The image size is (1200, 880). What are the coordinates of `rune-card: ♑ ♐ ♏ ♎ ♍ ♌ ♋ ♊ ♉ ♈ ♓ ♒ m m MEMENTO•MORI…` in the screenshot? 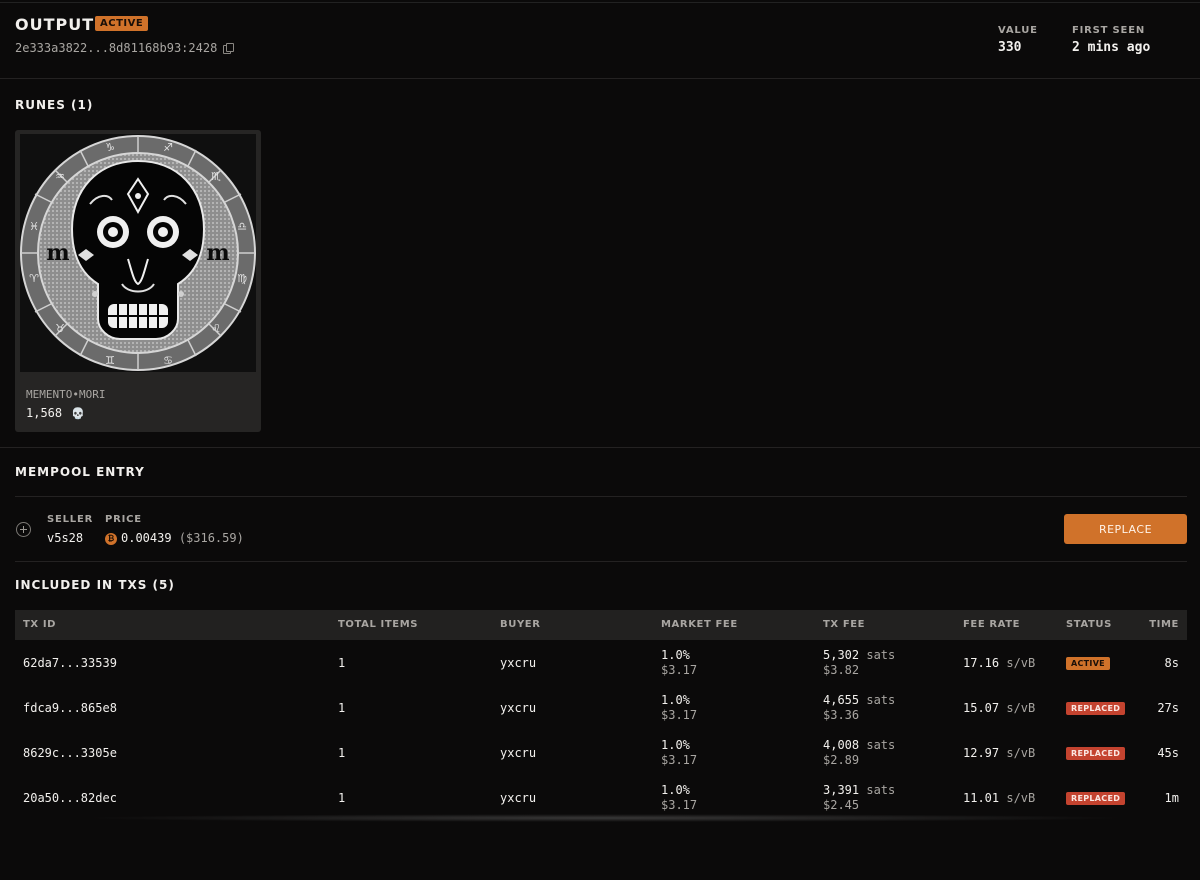 It's located at (138, 281).